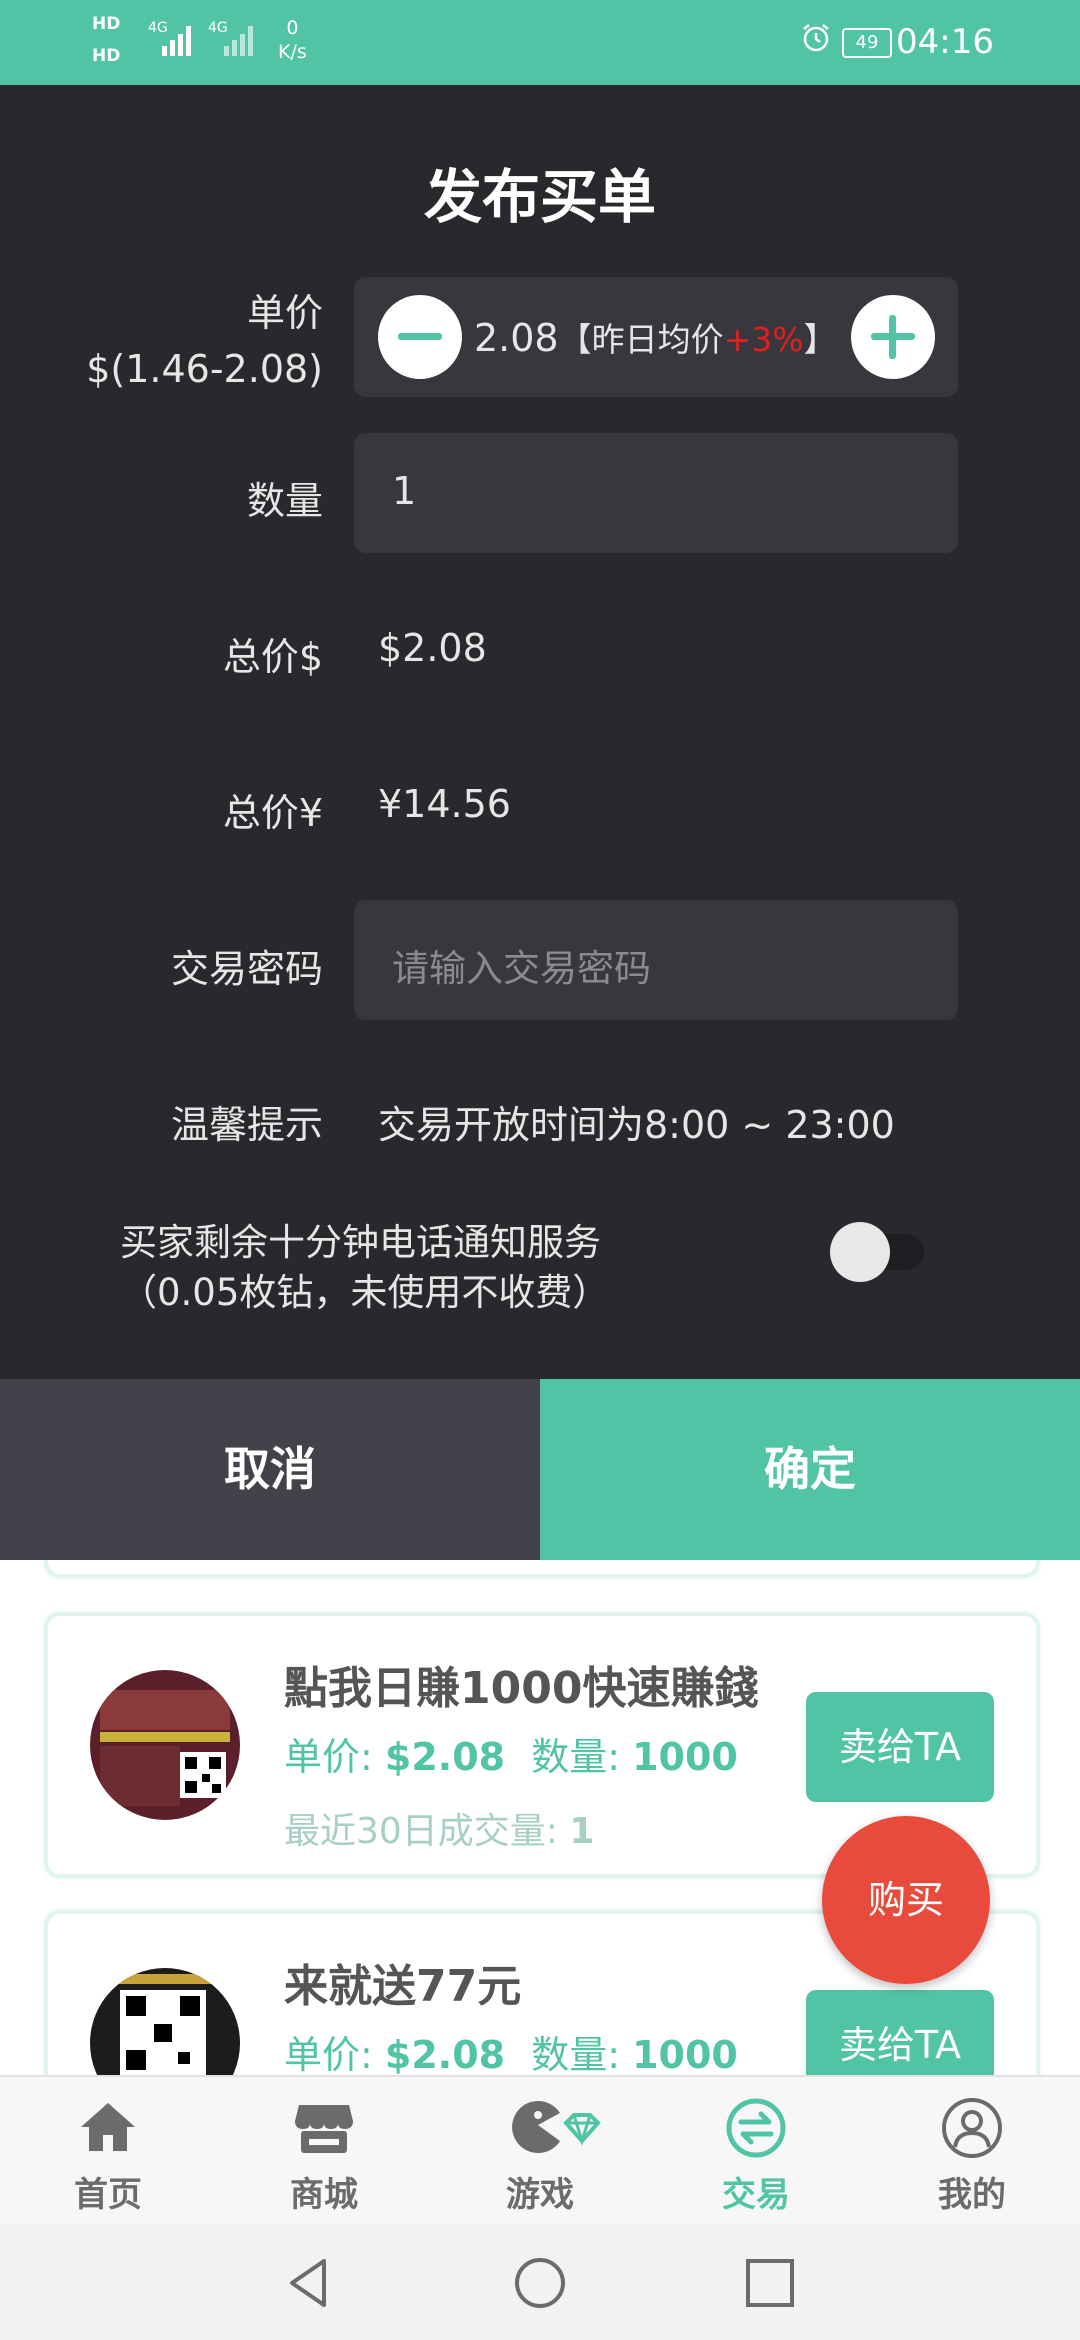 The height and width of the screenshot is (2340, 1080). What do you see at coordinates (516, 338) in the screenshot?
I see `unit-price-value: 2.08` at bounding box center [516, 338].